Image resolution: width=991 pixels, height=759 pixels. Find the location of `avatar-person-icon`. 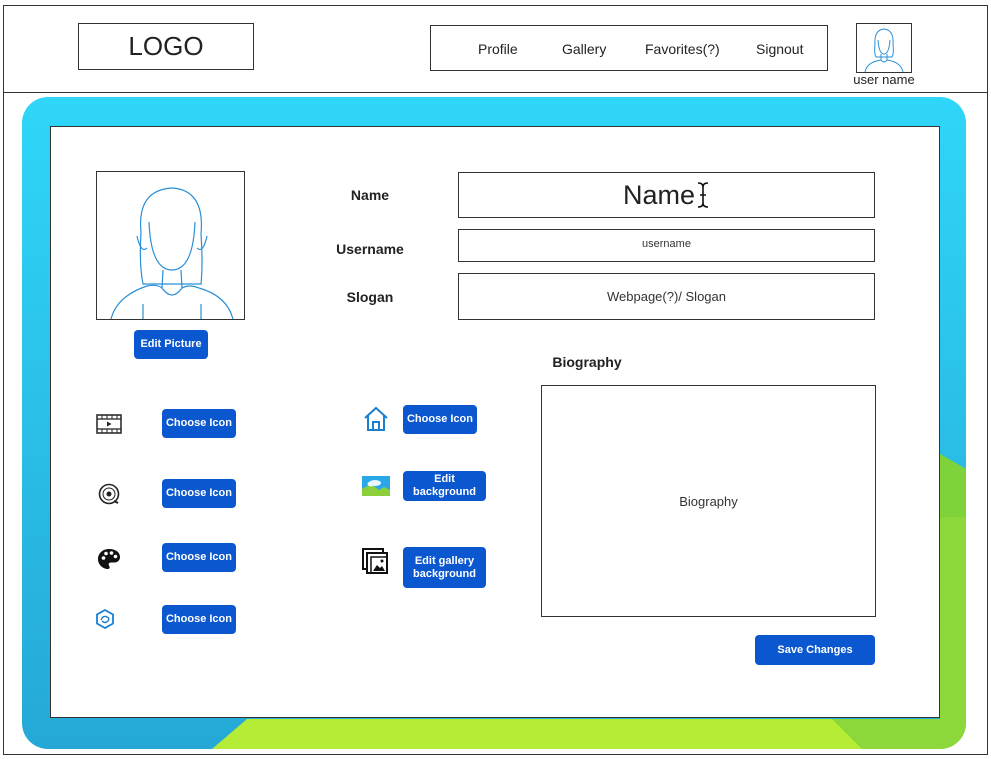

avatar-person-icon is located at coordinates (884, 50).